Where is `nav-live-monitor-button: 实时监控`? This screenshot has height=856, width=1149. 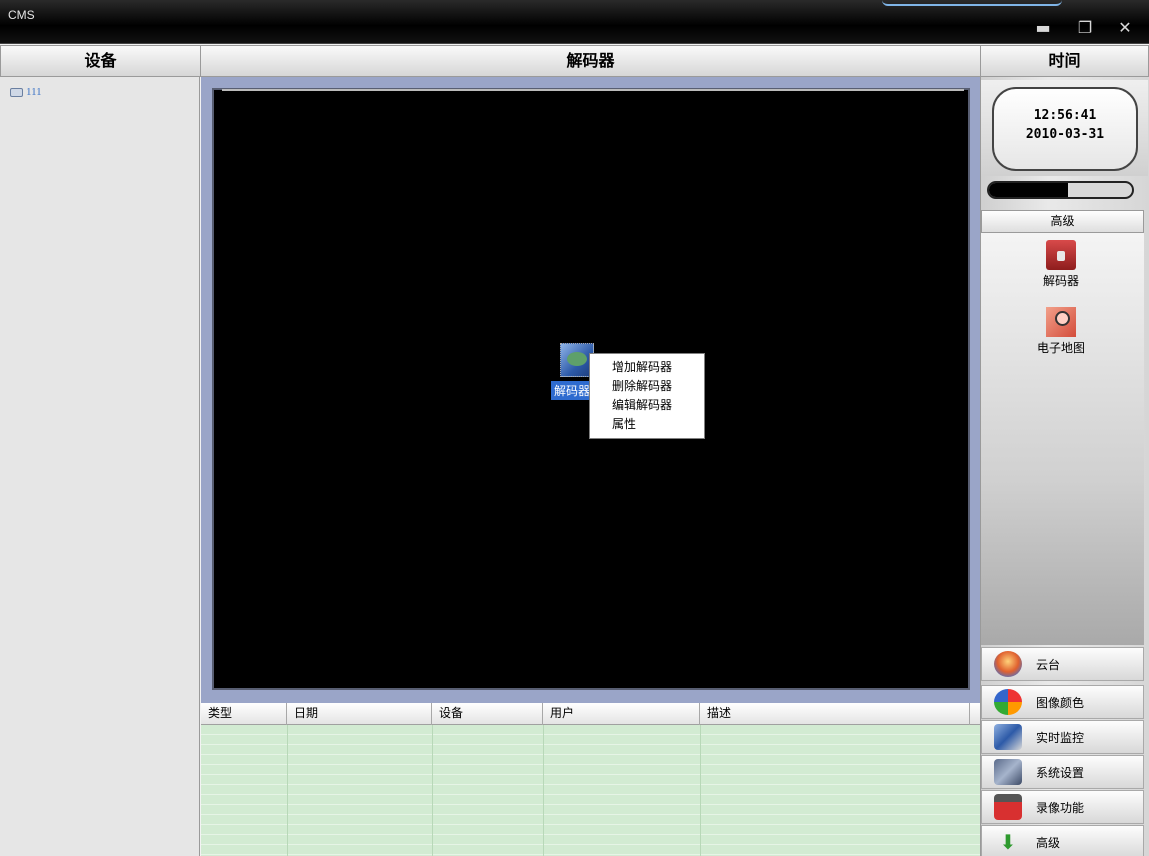
nav-live-monitor-button: 实时监控 is located at coordinates (1062, 737).